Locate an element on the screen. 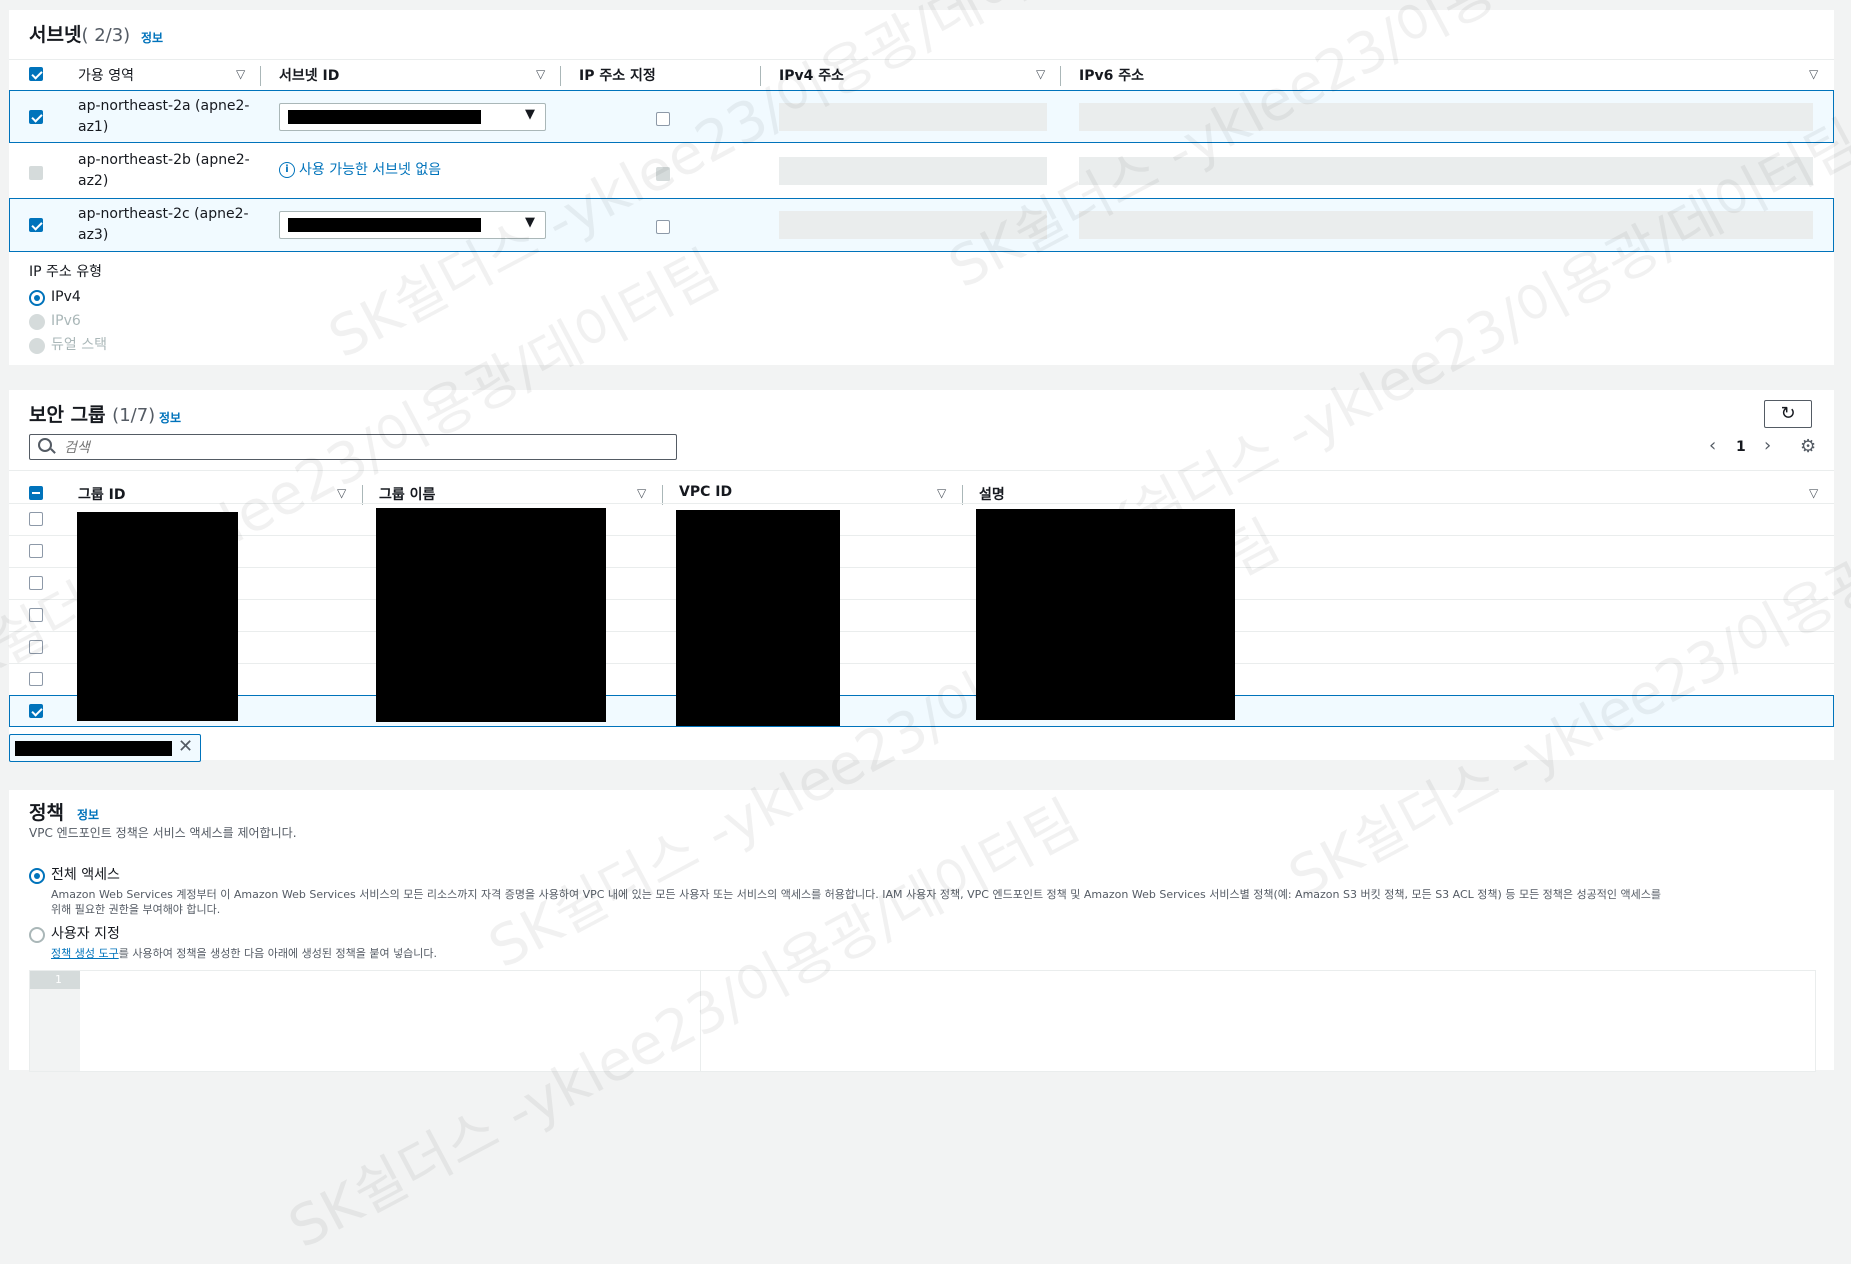  subnet-row-3-ip-checkbox is located at coordinates (663, 227).